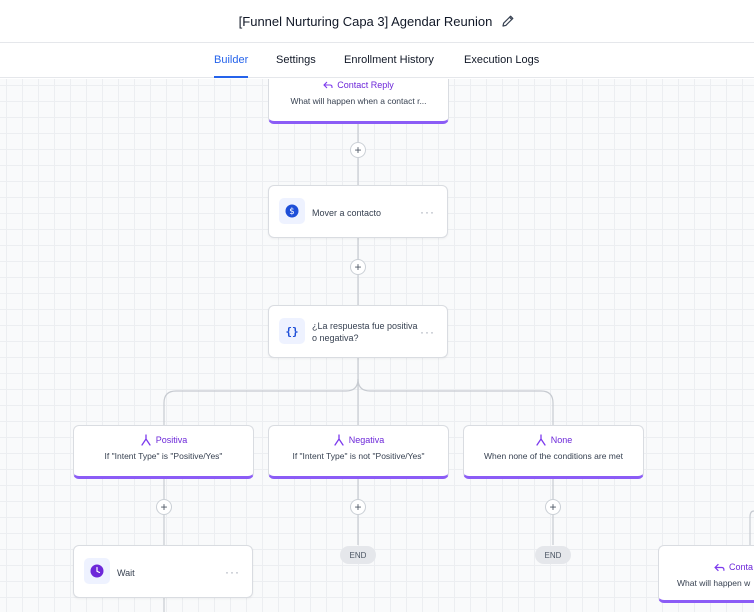  I want to click on tab-execution-logs: Execution Logs, so click(501, 60).